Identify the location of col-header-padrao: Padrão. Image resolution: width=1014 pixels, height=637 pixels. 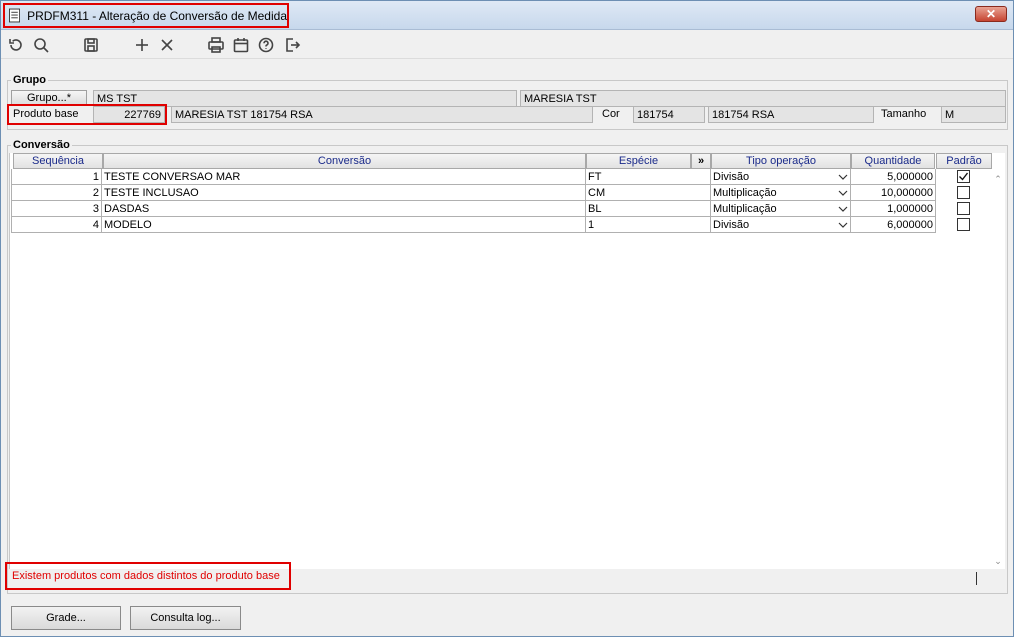
(964, 161).